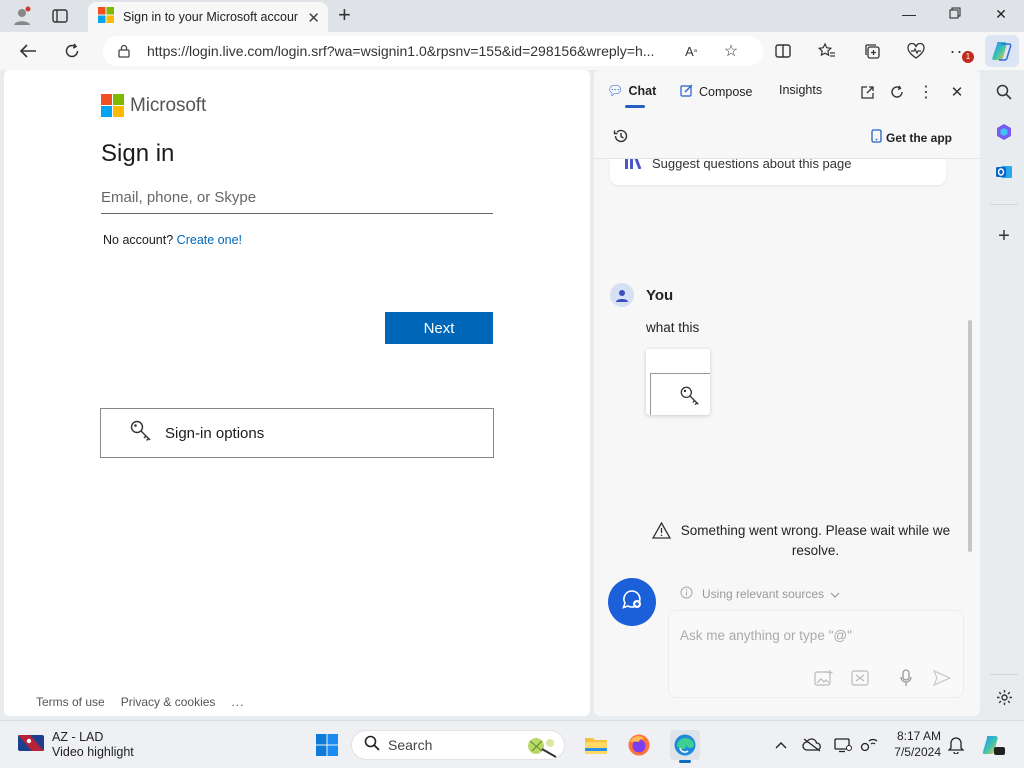  I want to click on firefox-icon, so click(639, 745).